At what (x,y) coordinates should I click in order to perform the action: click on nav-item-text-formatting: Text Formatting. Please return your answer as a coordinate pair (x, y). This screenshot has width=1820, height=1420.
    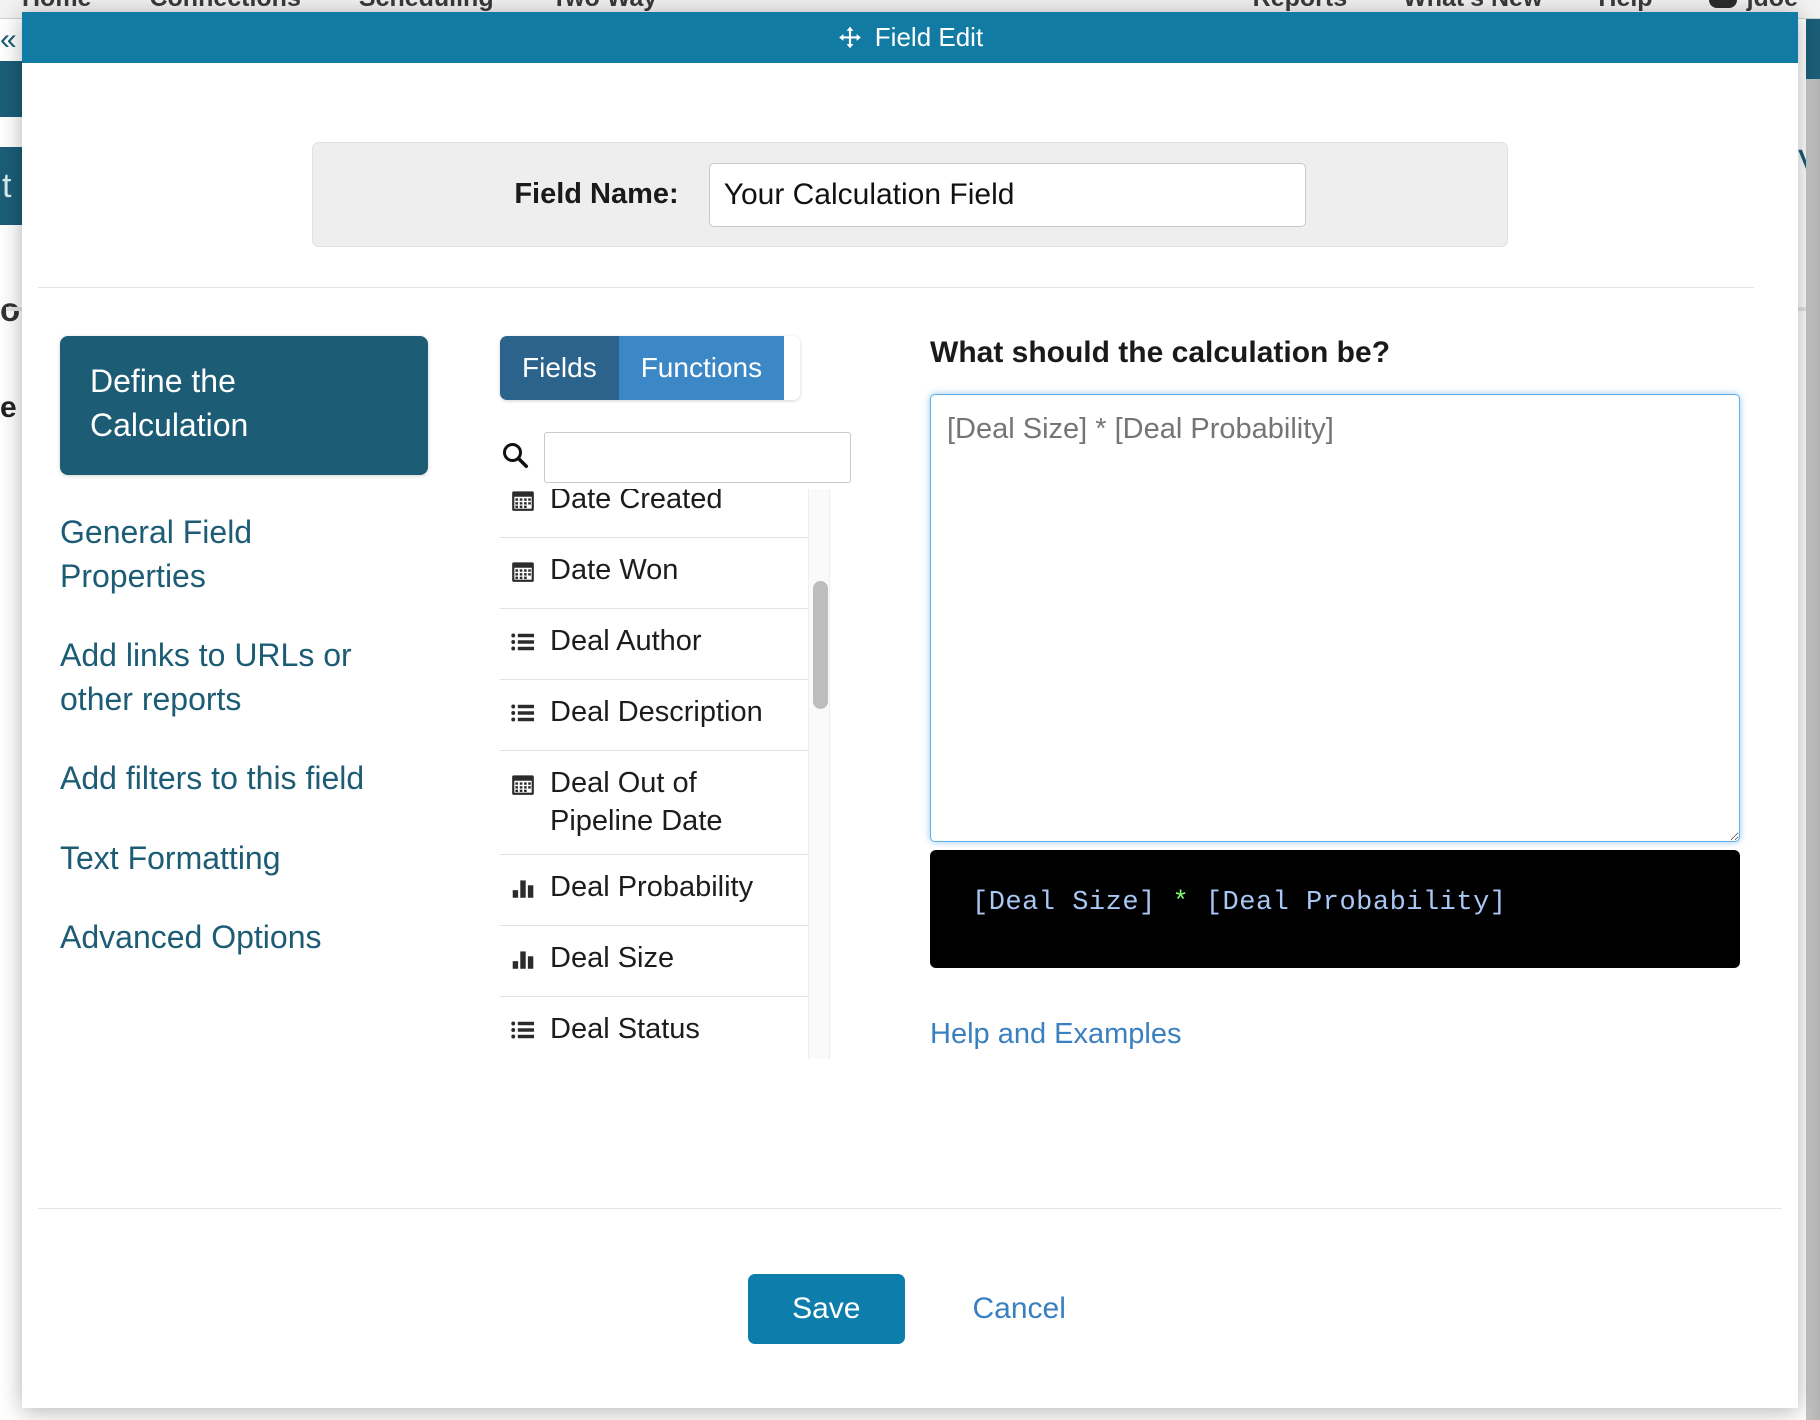
    Looking at the image, I should click on (225, 859).